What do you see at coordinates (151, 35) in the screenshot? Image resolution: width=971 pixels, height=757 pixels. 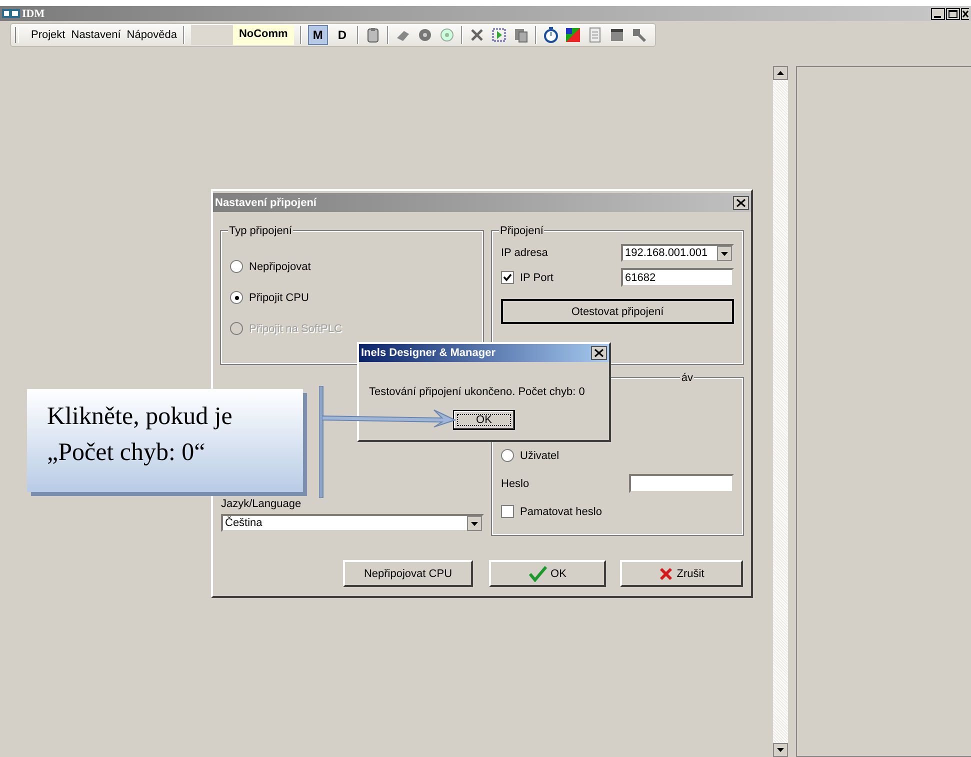 I see `menu-item: Nápověda` at bounding box center [151, 35].